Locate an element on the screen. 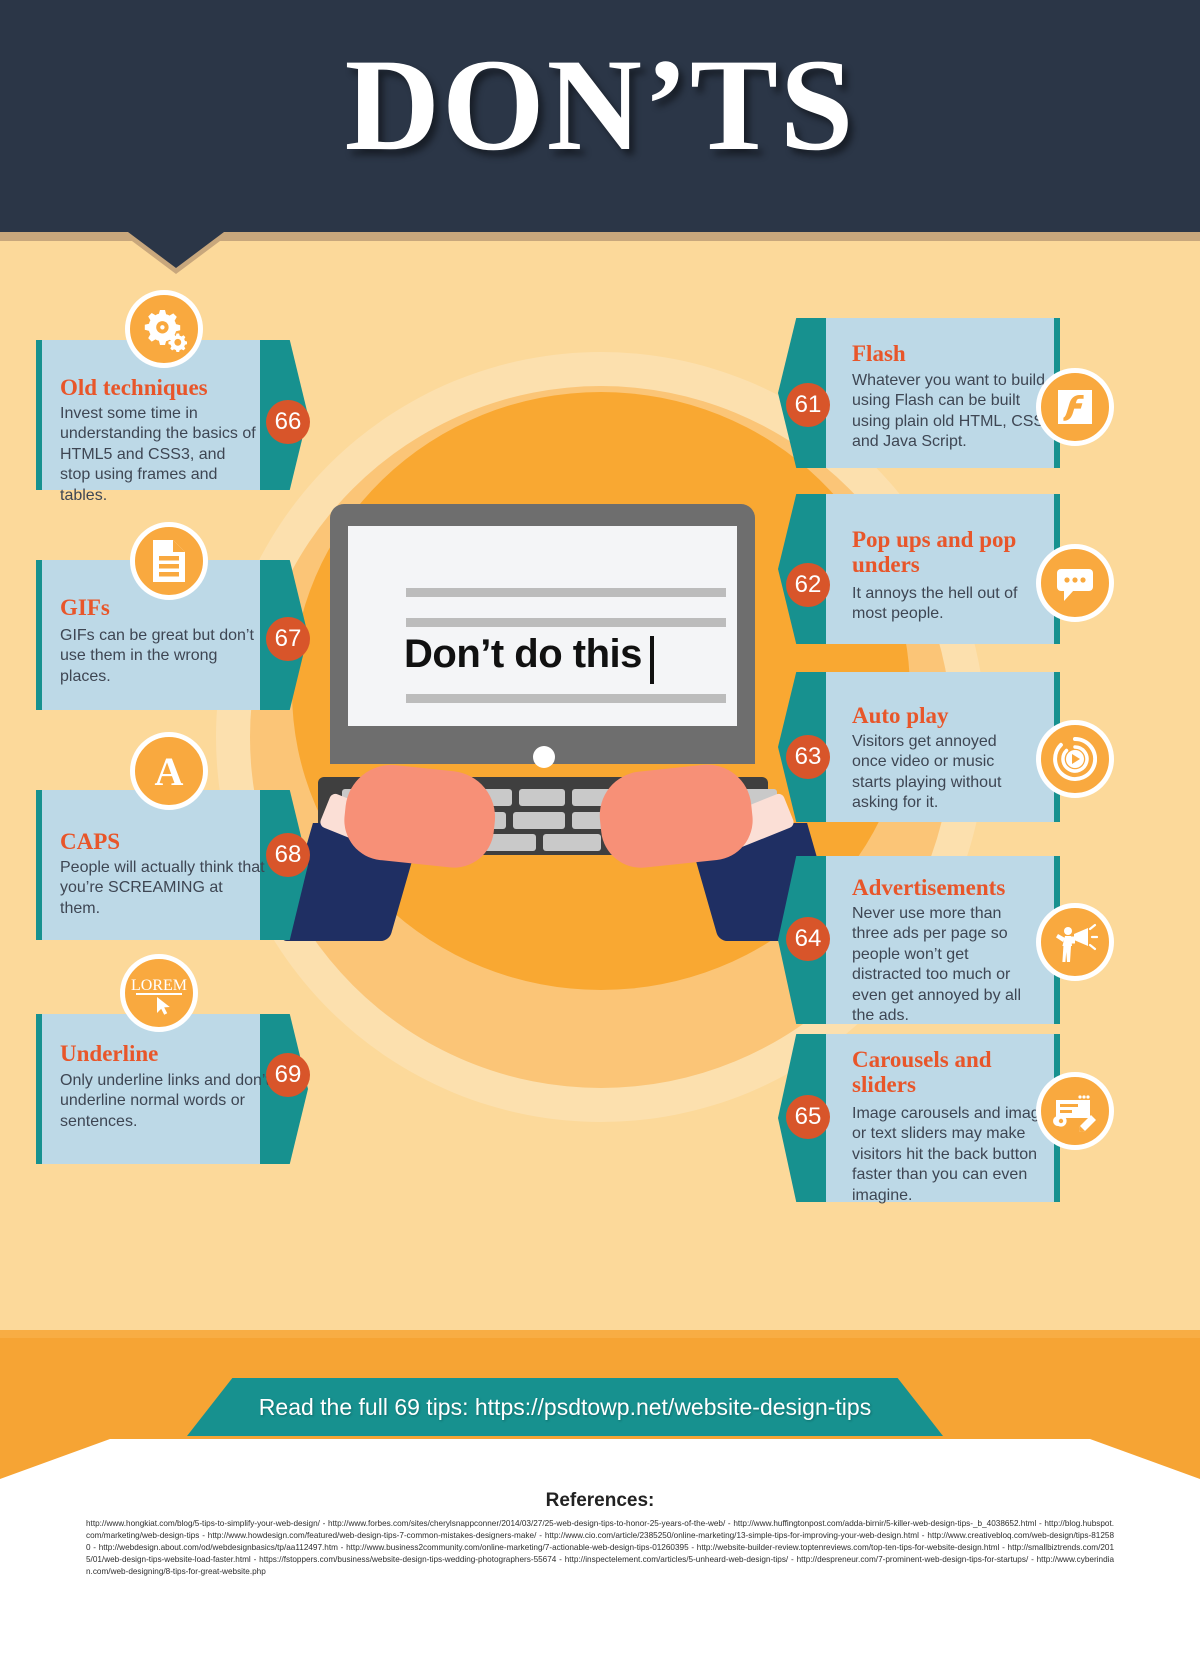  tip-badge-63: 63 is located at coordinates (808, 757).